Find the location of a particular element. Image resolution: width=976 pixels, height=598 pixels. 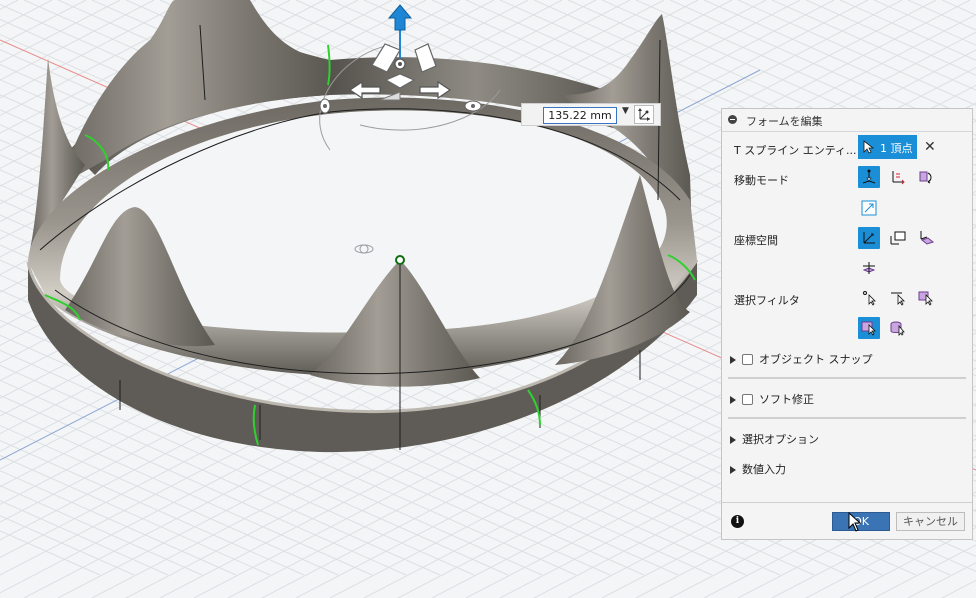

selection-button: 1 頂点 is located at coordinates (887, 147).